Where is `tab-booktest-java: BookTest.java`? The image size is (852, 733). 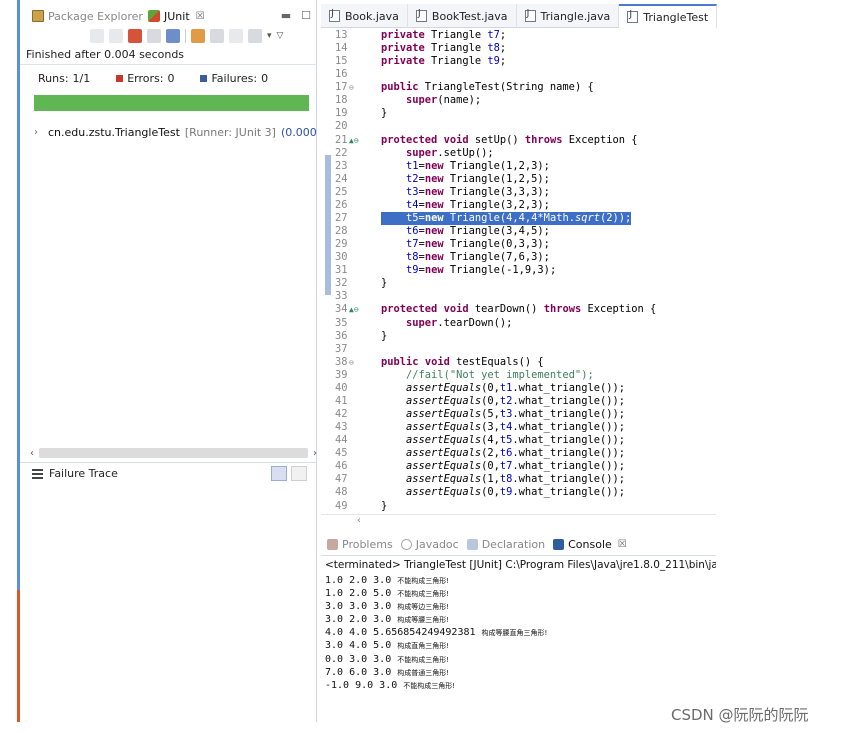
tab-booktest-java: BookTest.java is located at coordinates (462, 16).